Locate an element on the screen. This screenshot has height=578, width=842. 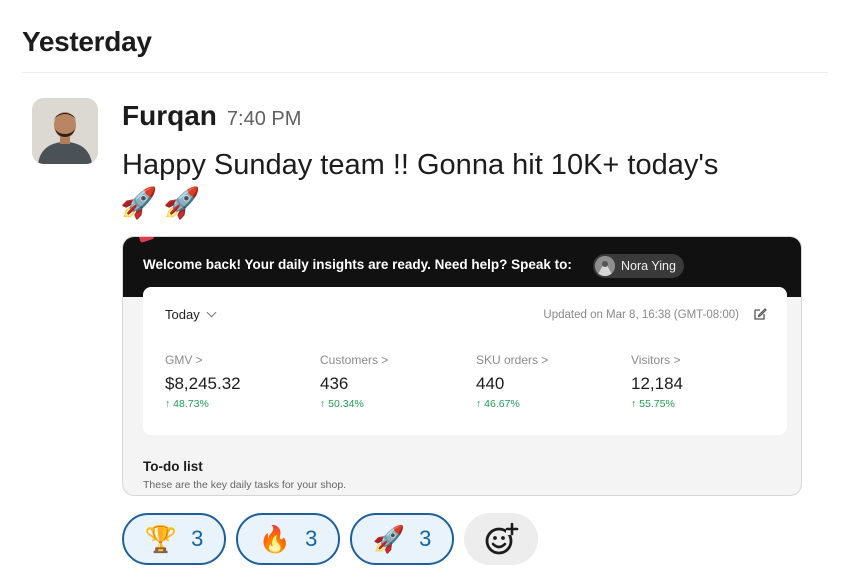
metric-visitors: Visitors > 12,184 ↑ 55.75% is located at coordinates (657, 381).